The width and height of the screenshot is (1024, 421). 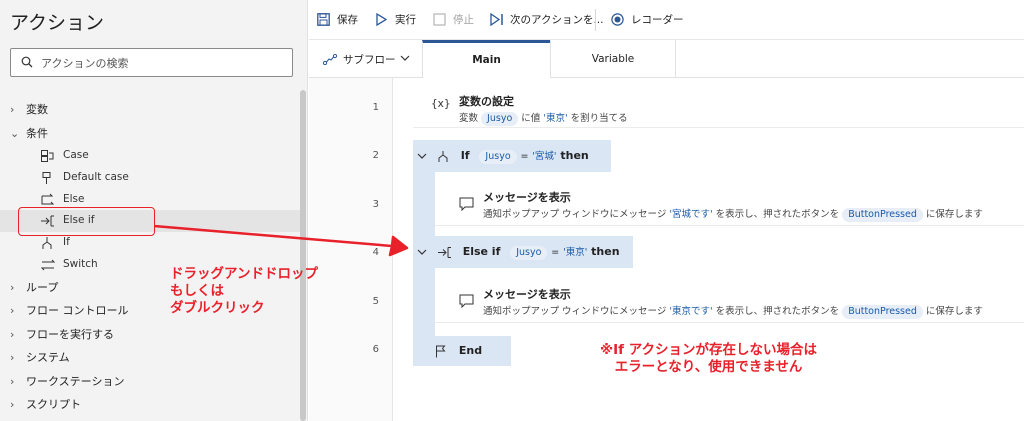 What do you see at coordinates (691, 214) in the screenshot?
I see `string-value: '宮城です'` at bounding box center [691, 214].